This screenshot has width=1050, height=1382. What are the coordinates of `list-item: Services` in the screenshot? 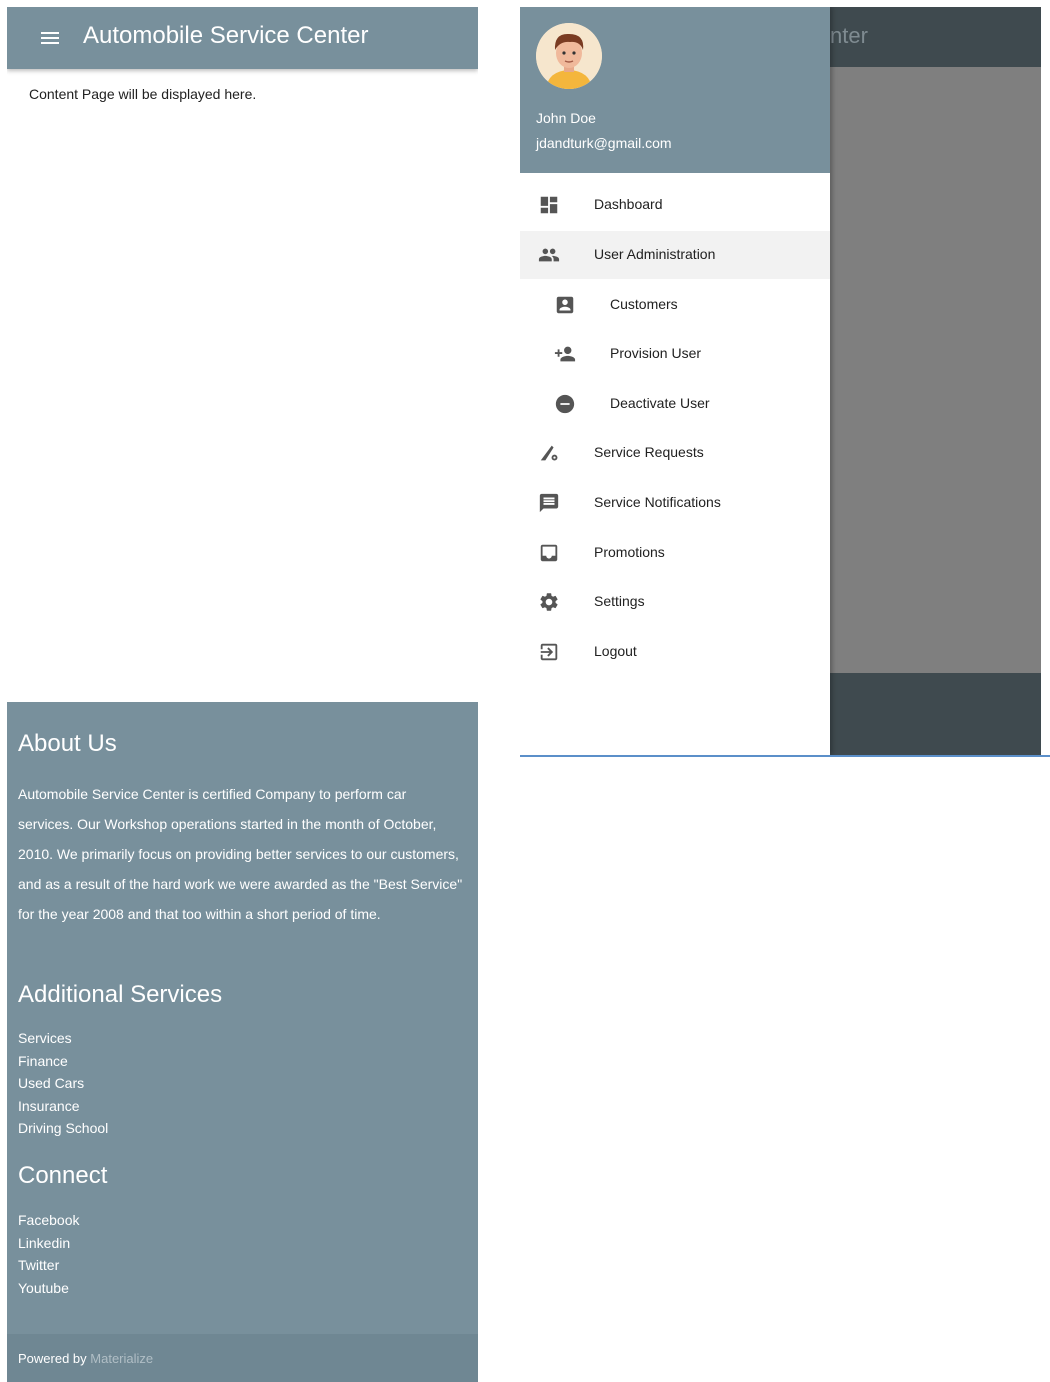 It's located at (63, 1038).